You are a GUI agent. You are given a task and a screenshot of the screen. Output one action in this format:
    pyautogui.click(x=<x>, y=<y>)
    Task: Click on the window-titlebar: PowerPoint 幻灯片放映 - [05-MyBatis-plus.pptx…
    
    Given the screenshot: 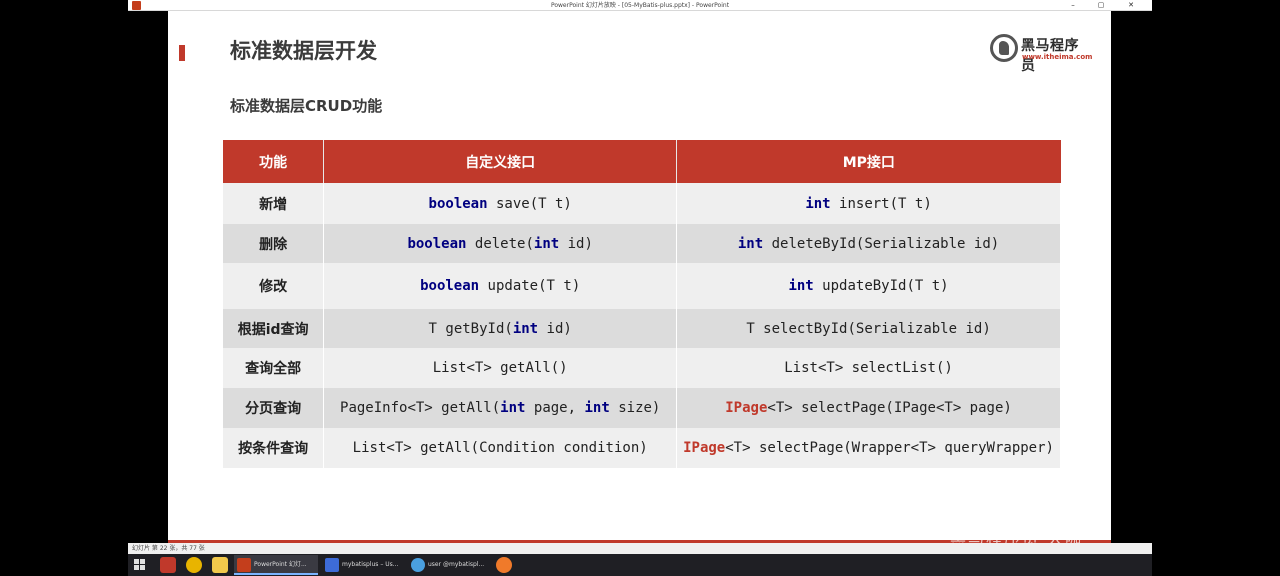 What is the action you would take?
    pyautogui.click(x=640, y=5)
    